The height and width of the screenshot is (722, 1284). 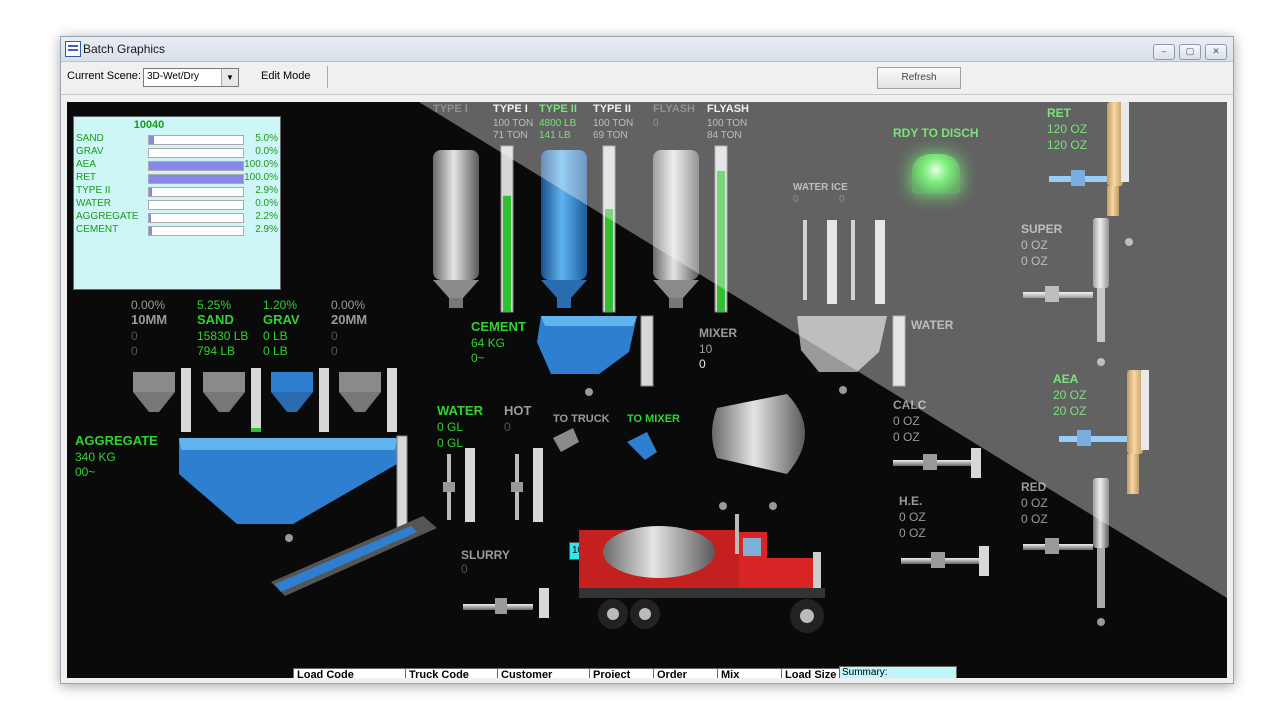 What do you see at coordinates (95, 457) in the screenshot?
I see `aggregate-weight: 340 KG` at bounding box center [95, 457].